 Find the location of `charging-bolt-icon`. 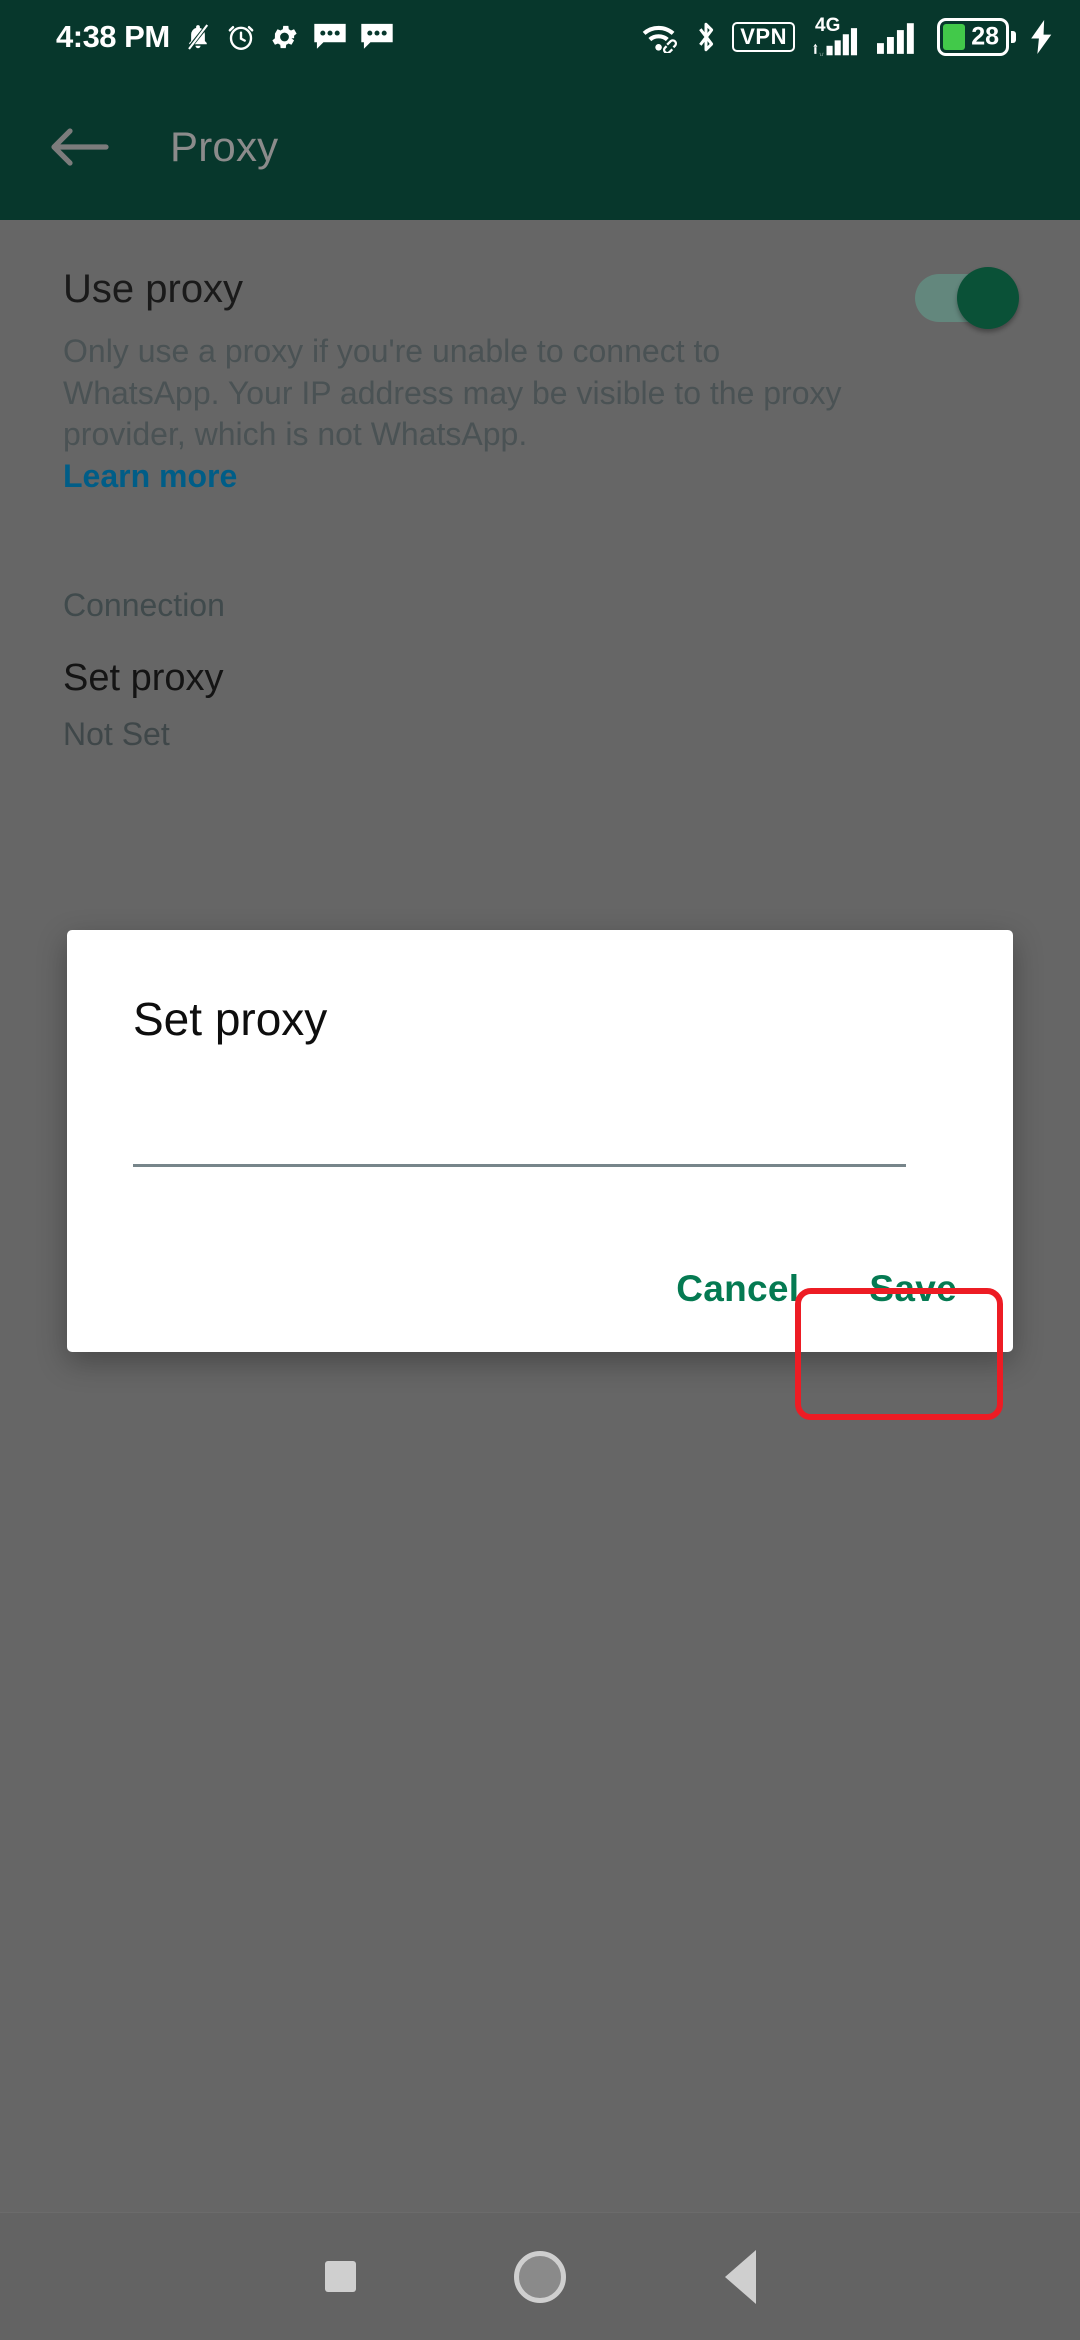

charging-bolt-icon is located at coordinates (1041, 36).